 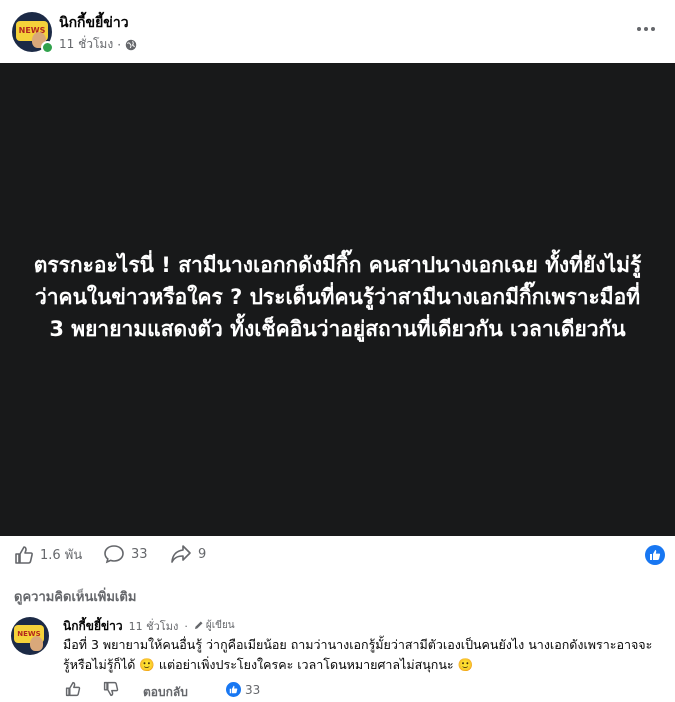 I want to click on comment-bubble-icon, so click(x=114, y=554).